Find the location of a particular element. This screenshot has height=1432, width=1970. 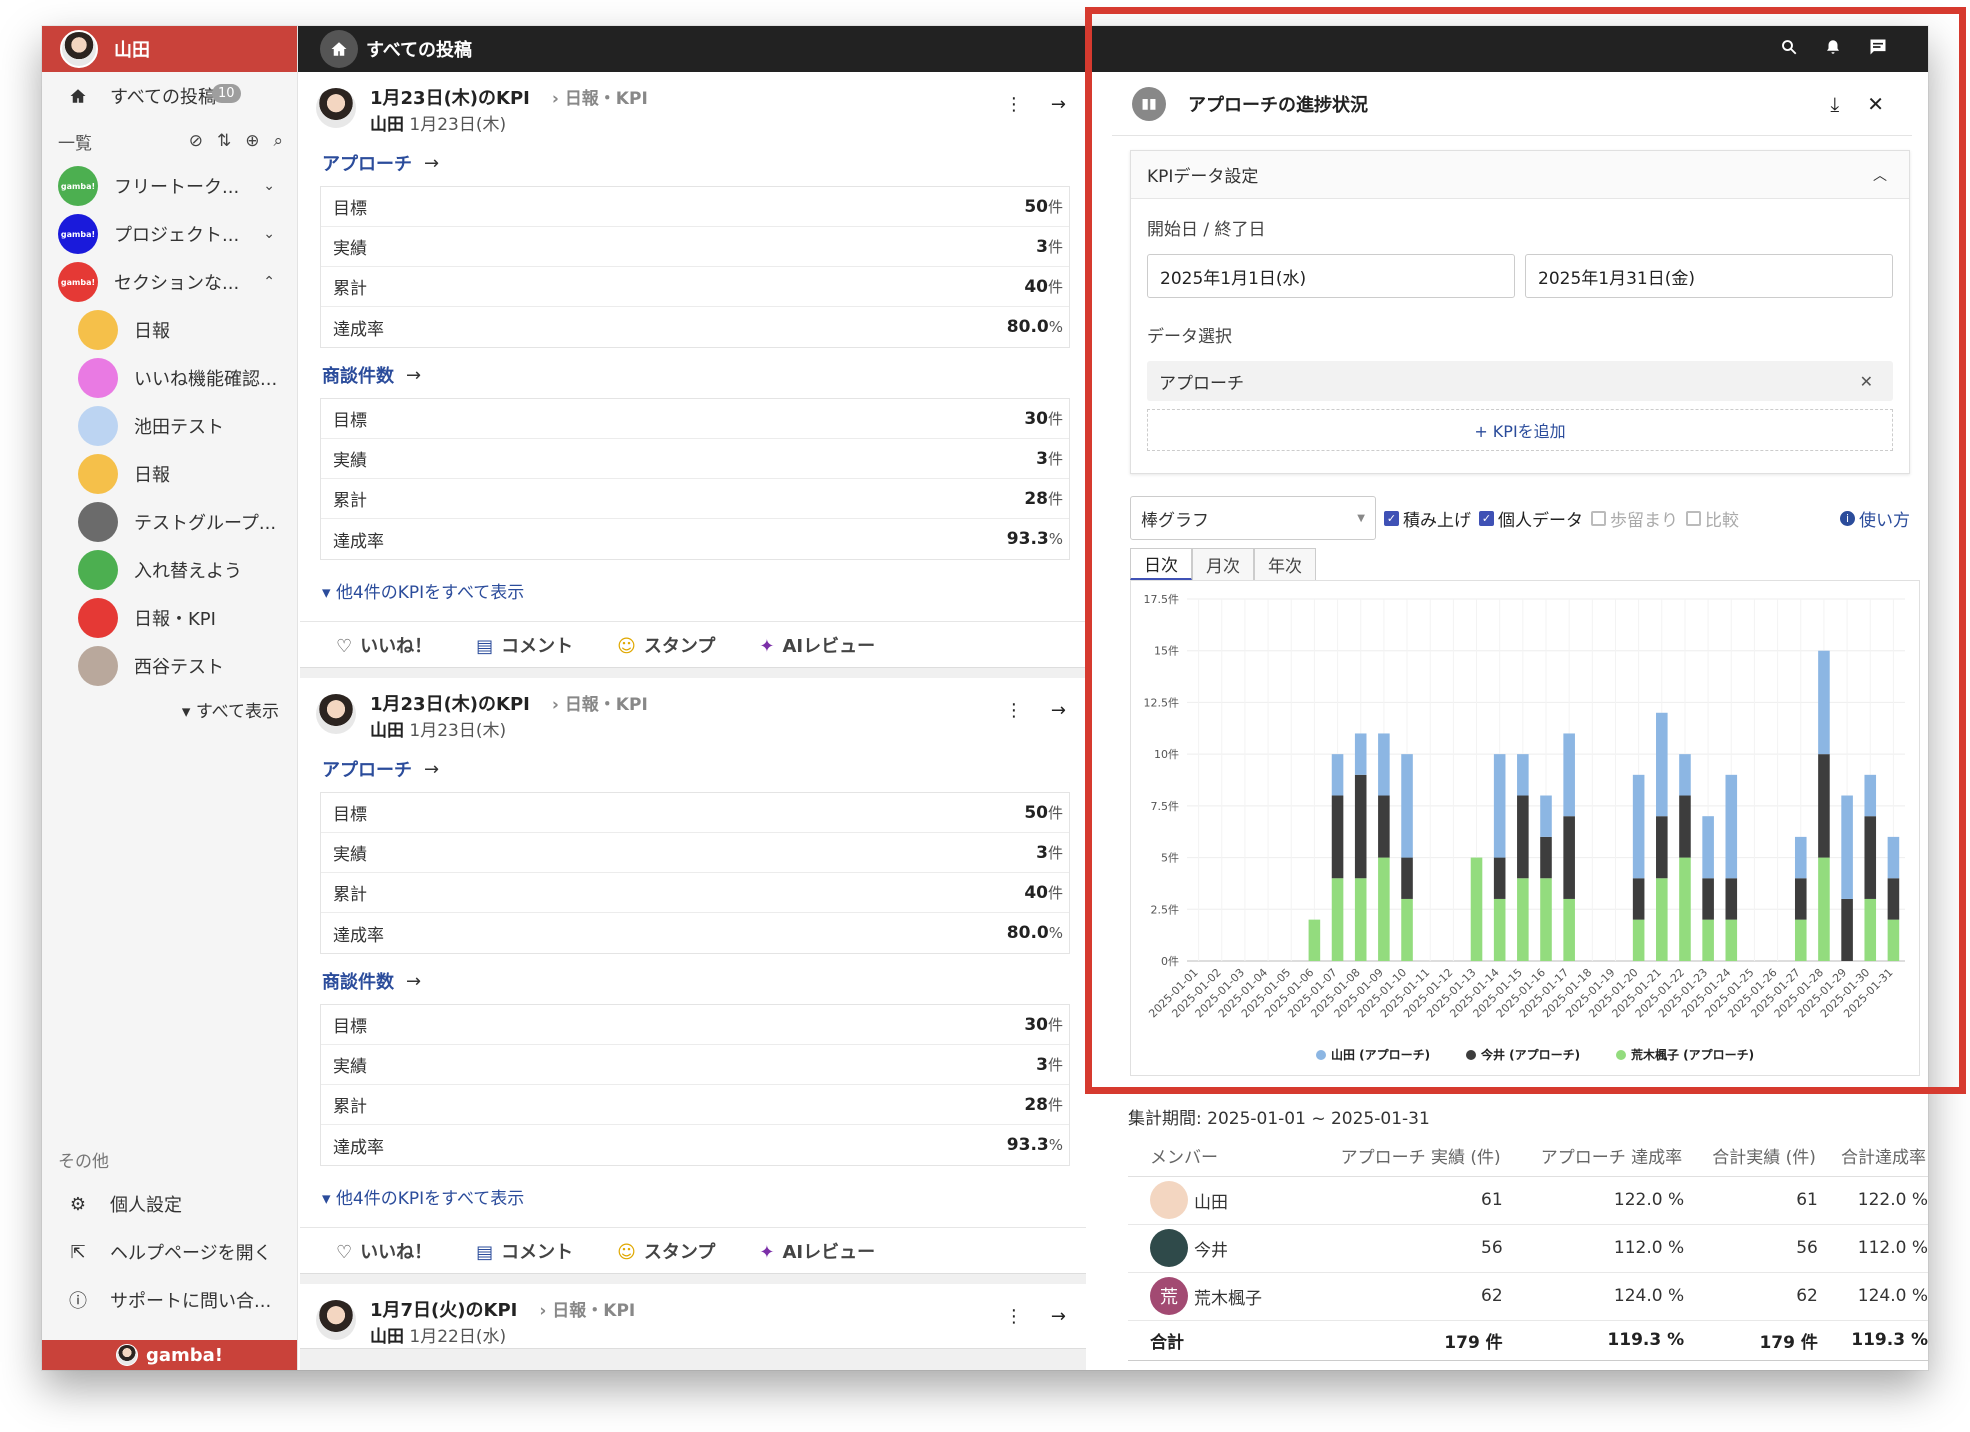

tab-period-0: 日次 is located at coordinates (1161, 564).